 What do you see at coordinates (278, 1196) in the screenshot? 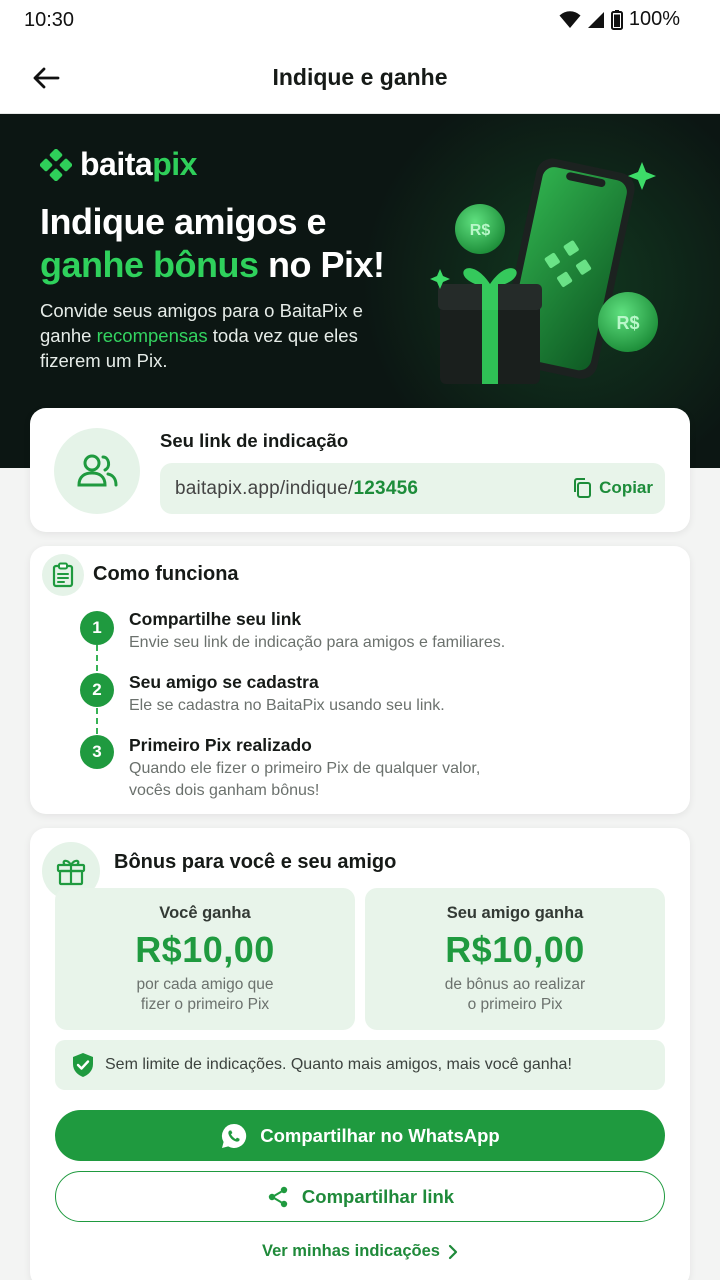
I see `share-icon` at bounding box center [278, 1196].